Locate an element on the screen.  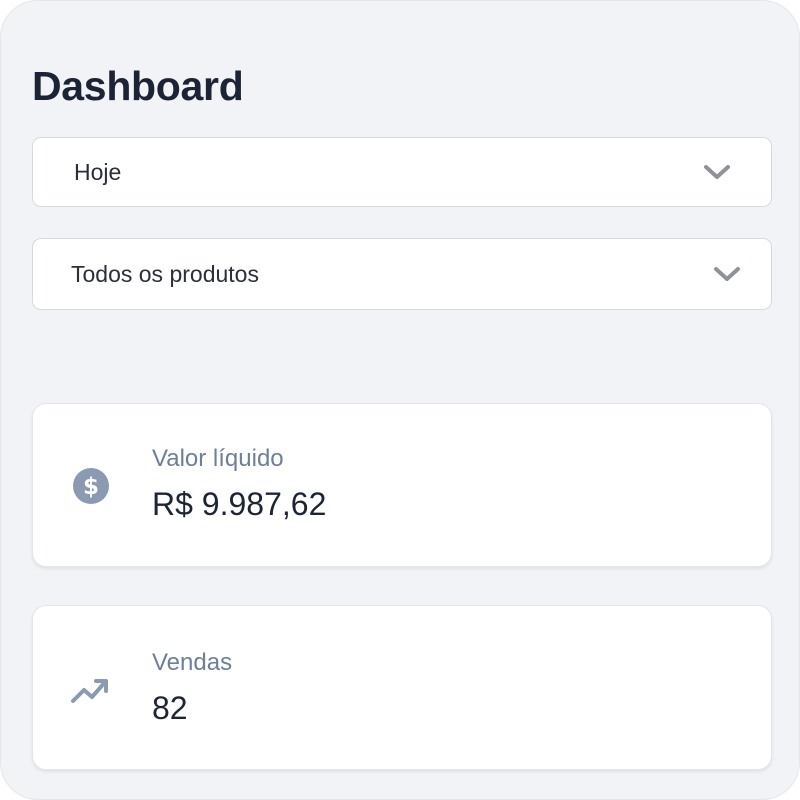
metric-label: Valor líquido is located at coordinates (218, 458).